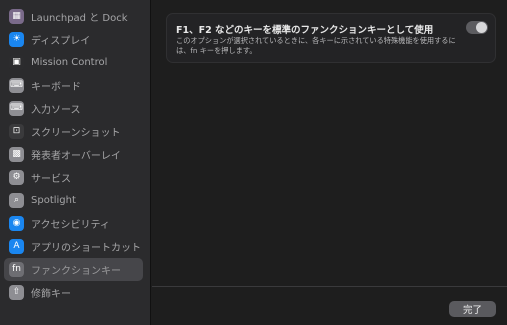 The image size is (507, 325). Describe the element at coordinates (16, 246) in the screenshot. I see `app-shortcuts-icon: A` at that location.